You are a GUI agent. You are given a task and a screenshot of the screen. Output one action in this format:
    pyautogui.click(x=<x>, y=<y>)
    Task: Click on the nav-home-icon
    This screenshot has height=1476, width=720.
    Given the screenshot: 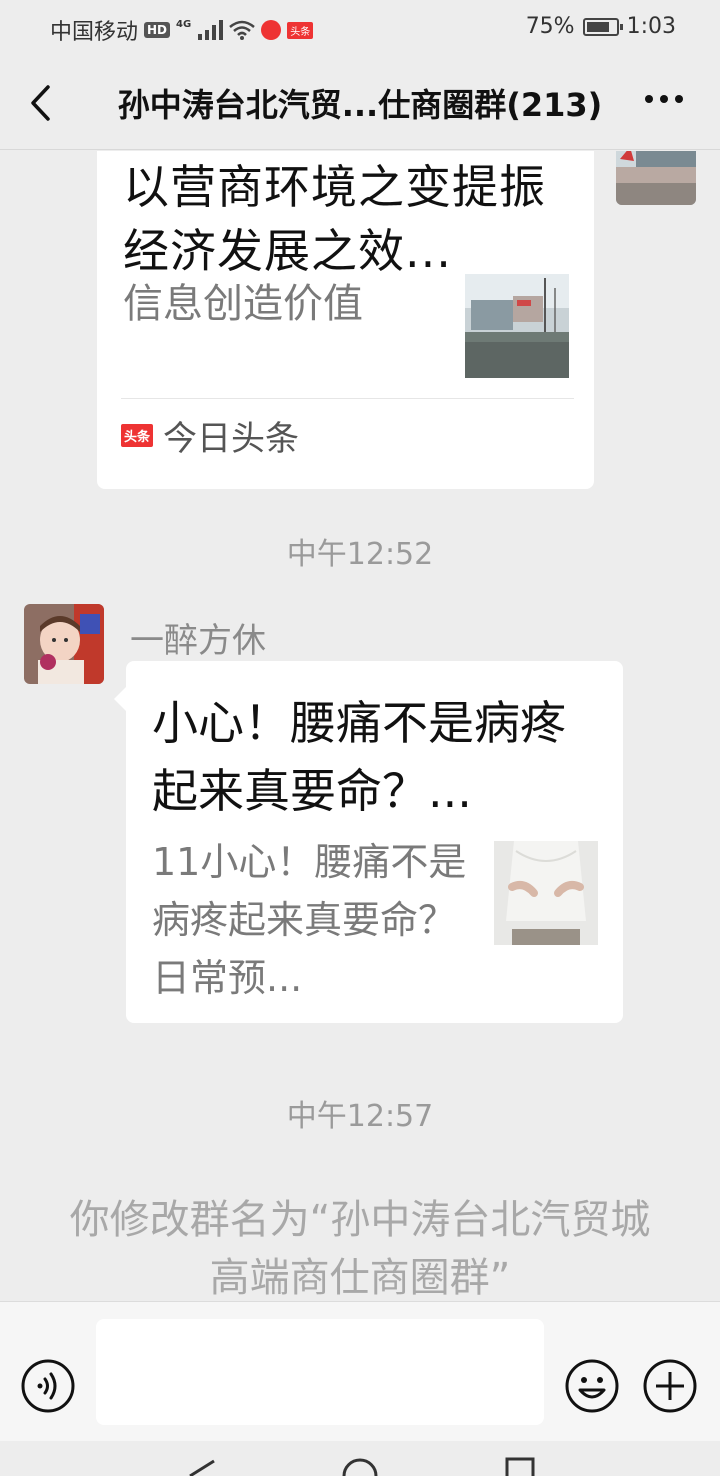 What is the action you would take?
    pyautogui.click(x=360, y=1465)
    